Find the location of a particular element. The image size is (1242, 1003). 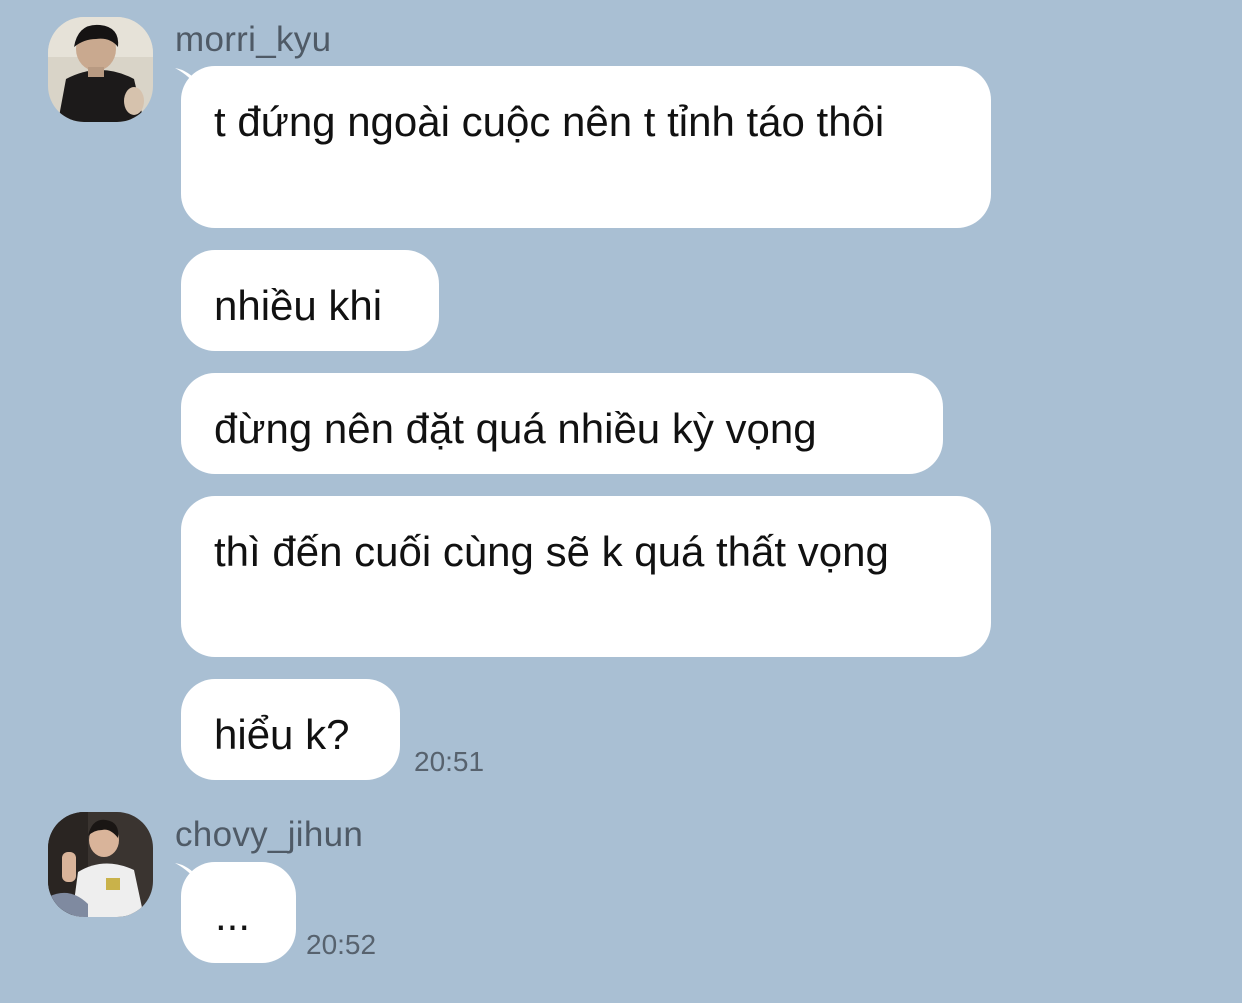

avatar-chovy-jihun is located at coordinates (100, 864).